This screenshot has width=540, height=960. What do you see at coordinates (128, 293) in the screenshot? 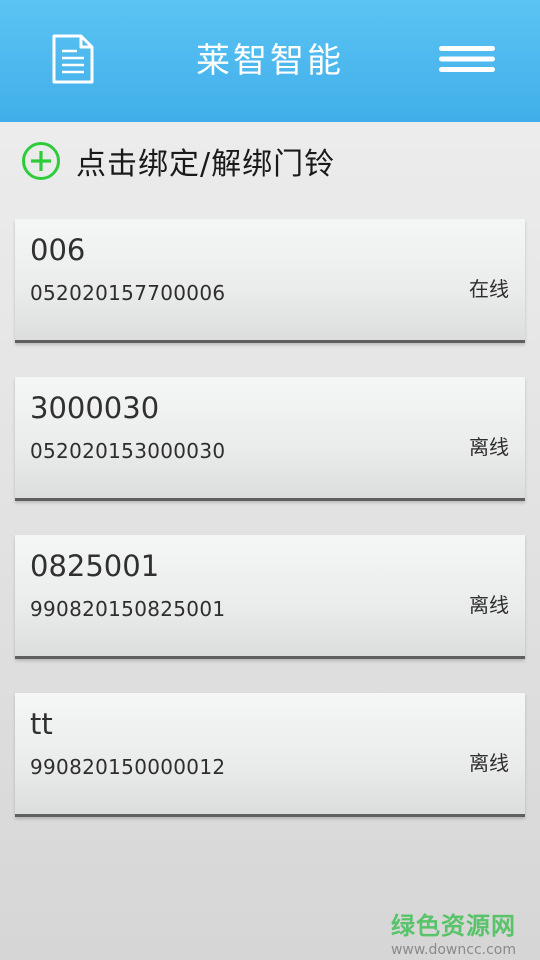
I see `device-id: 052020157700006` at bounding box center [128, 293].